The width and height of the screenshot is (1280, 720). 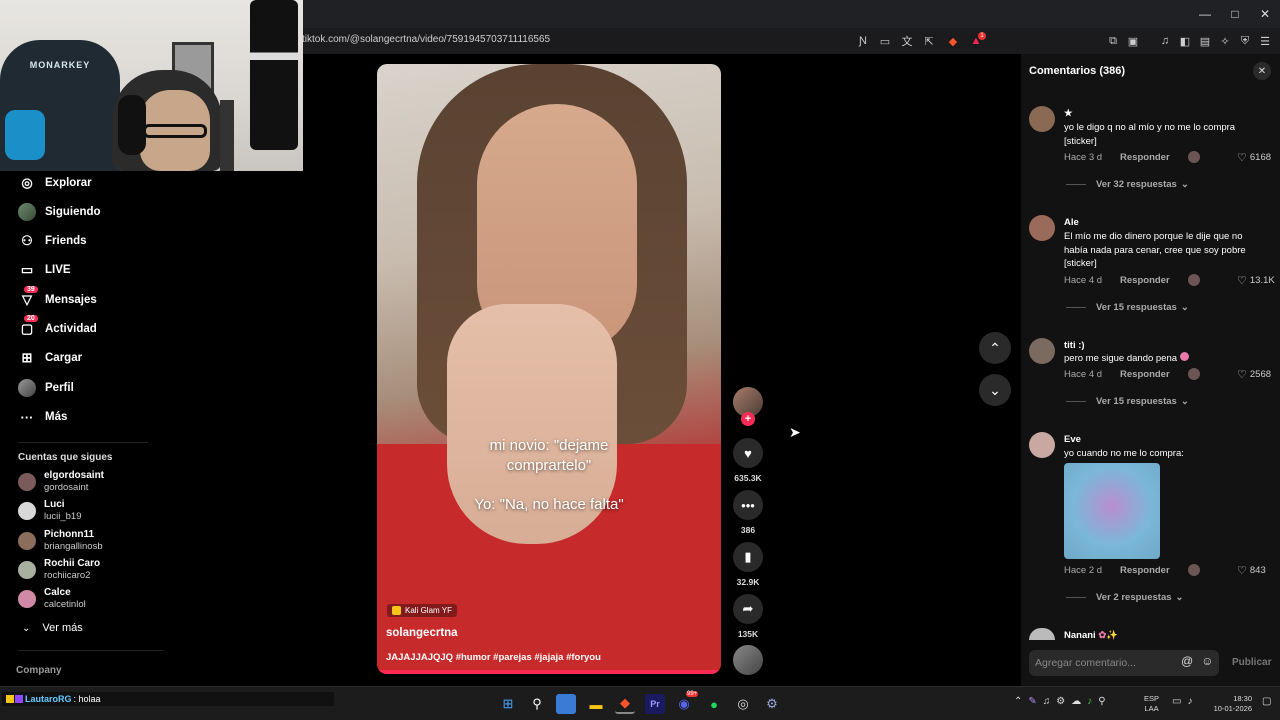 What do you see at coordinates (748, 530) in the screenshot?
I see `comment-count: 386` at bounding box center [748, 530].